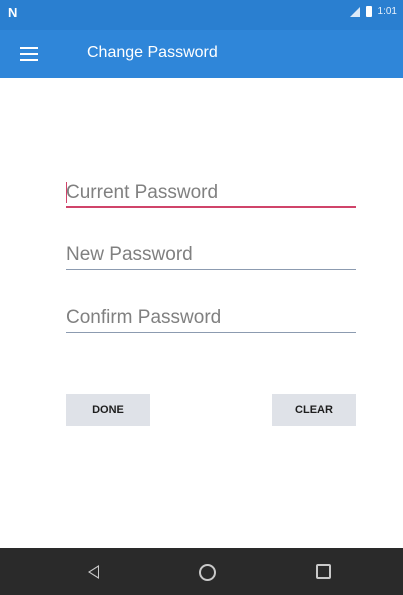 The image size is (403, 595). I want to click on confirm-password-underline, so click(211, 332).